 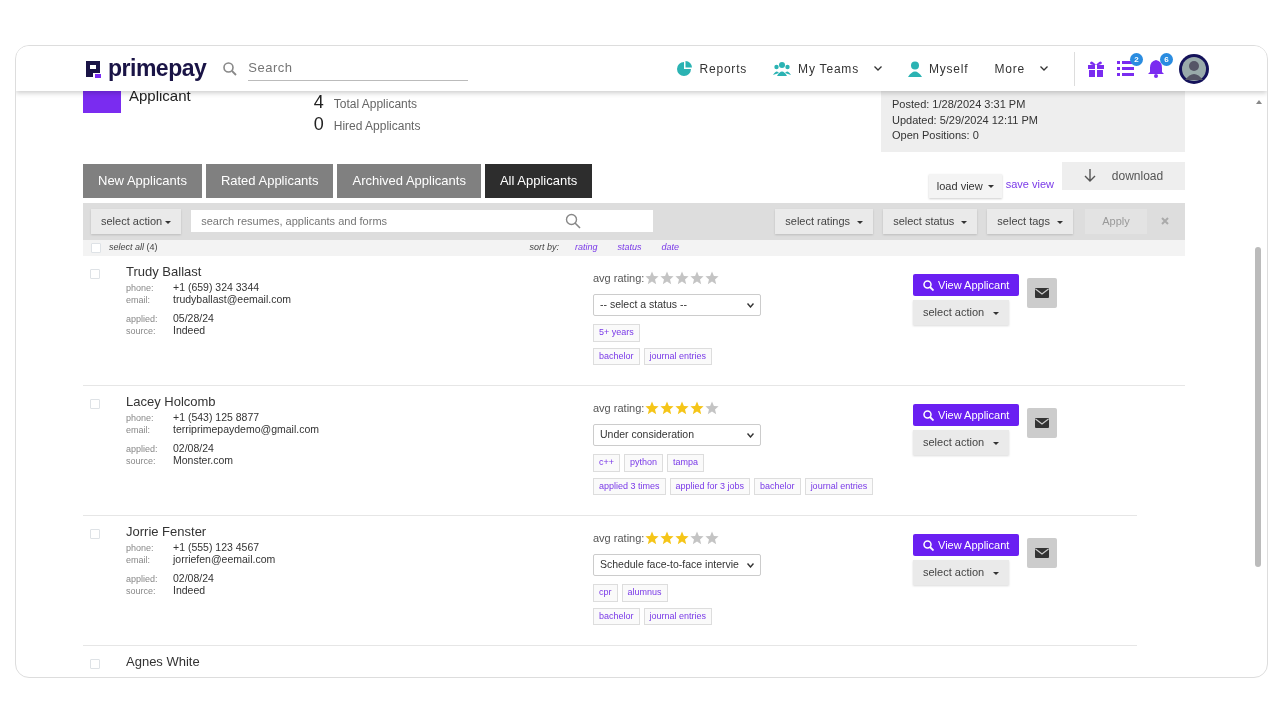 What do you see at coordinates (1156, 68) in the screenshot?
I see `bell-icon` at bounding box center [1156, 68].